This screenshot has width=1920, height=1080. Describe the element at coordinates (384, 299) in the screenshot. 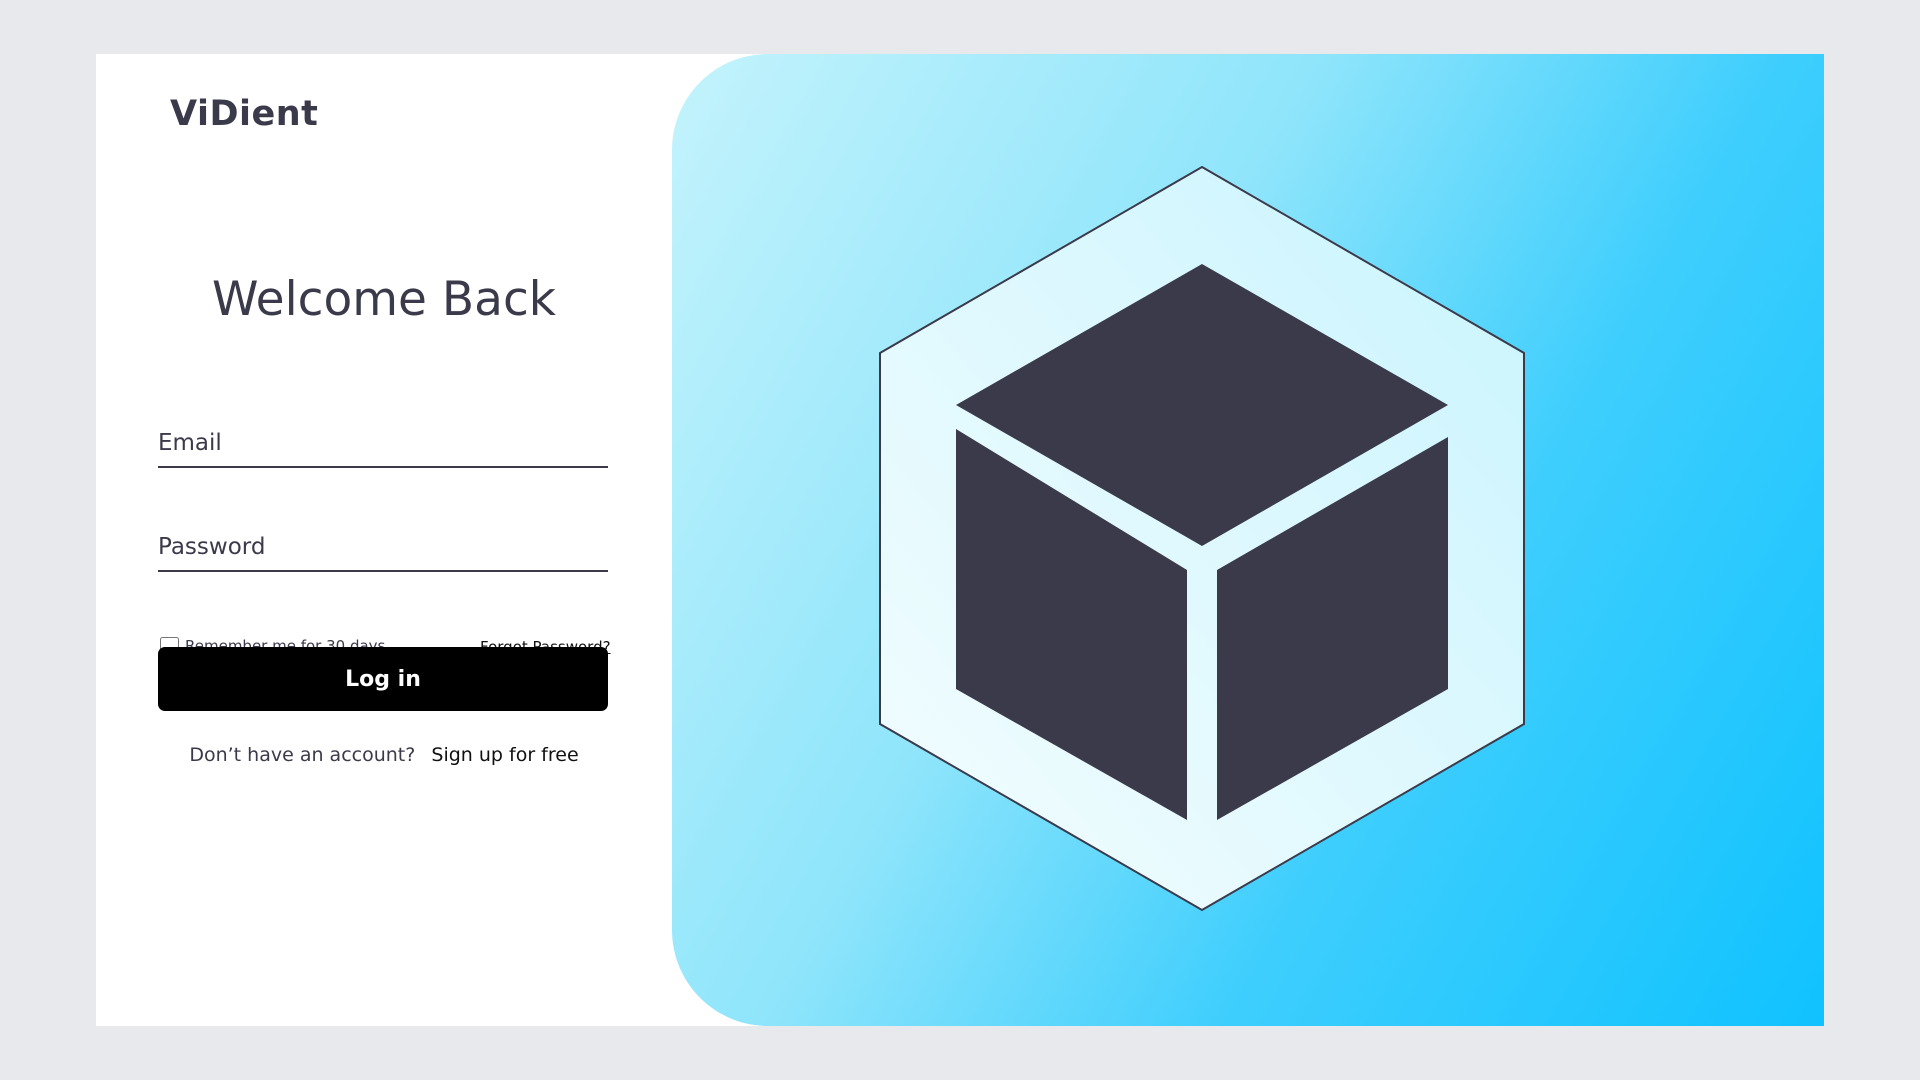

I see `page-title: Welcome Back` at that location.